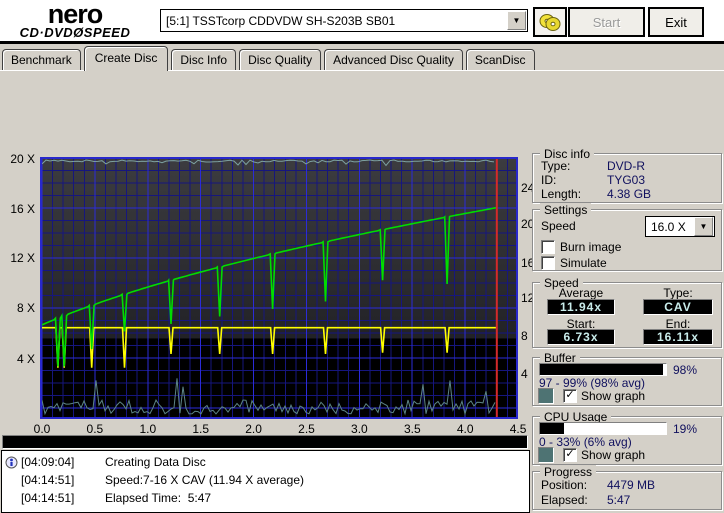 This screenshot has width=724, height=513. I want to click on discs-icon, so click(550, 22).